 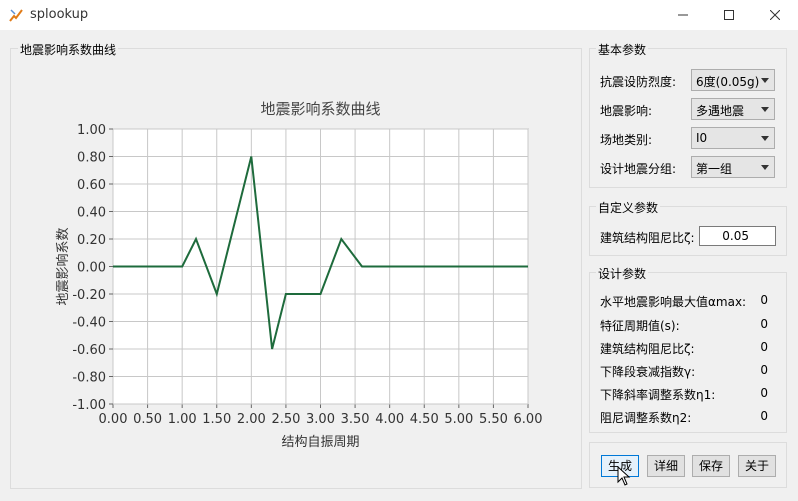 What do you see at coordinates (622, 273) in the screenshot?
I see `design-params-title: 设计参数` at bounding box center [622, 273].